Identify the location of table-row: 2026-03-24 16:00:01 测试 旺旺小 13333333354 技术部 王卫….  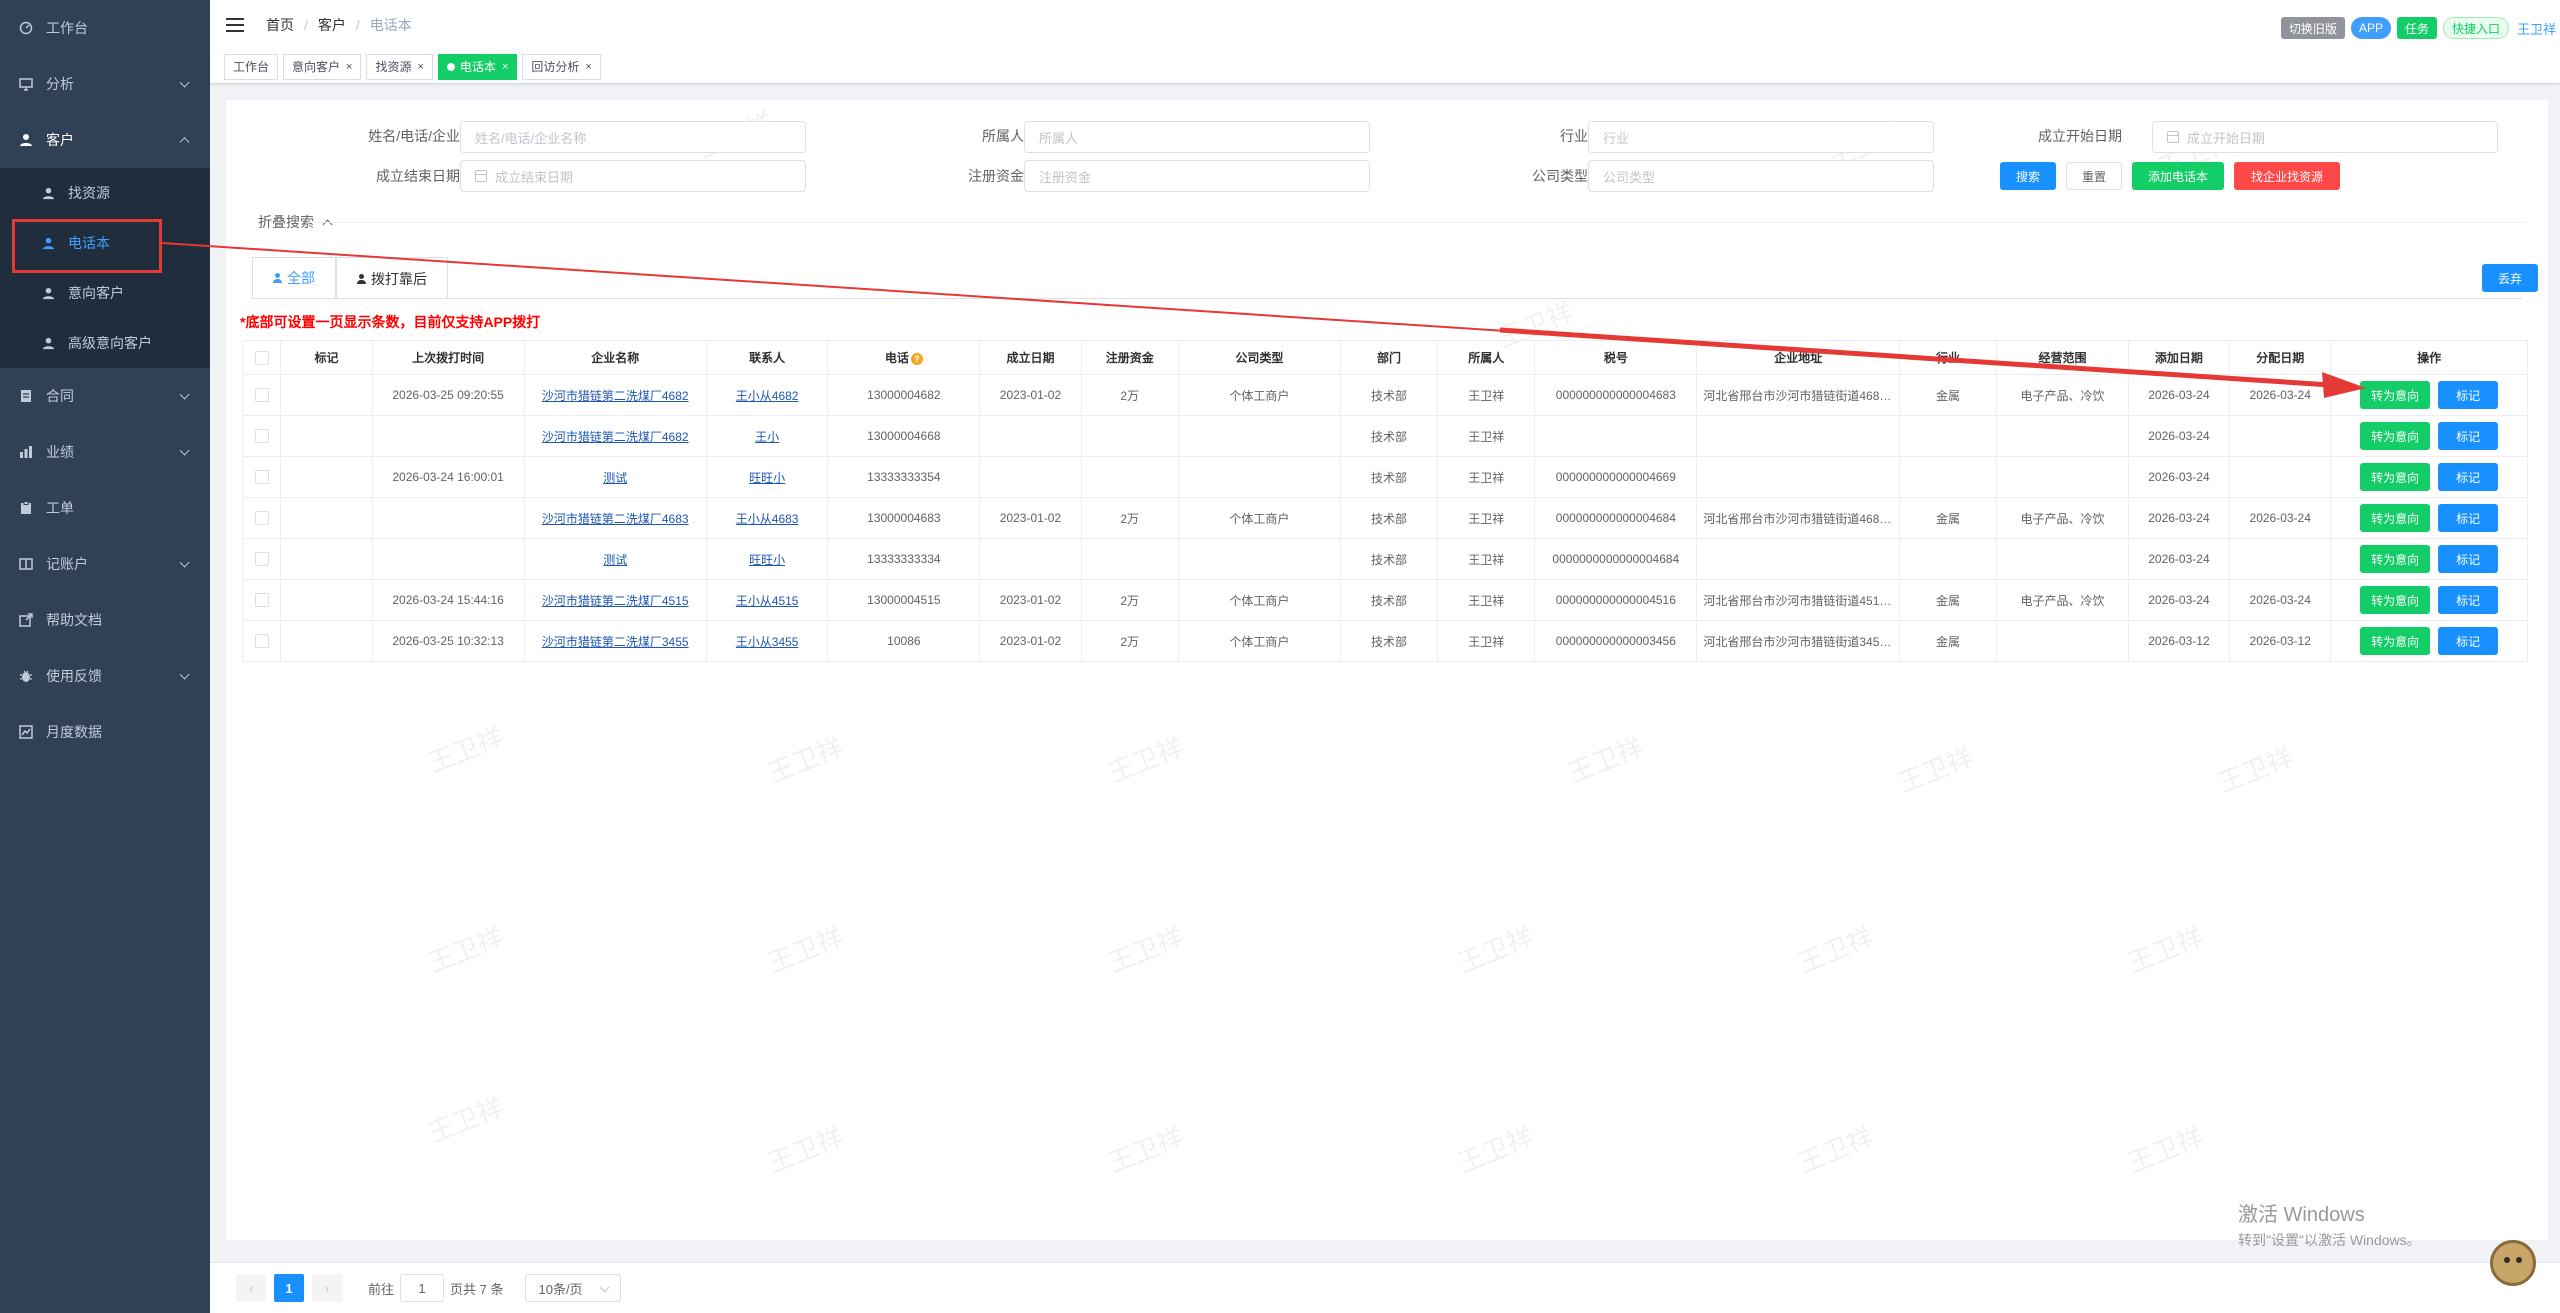
(1384, 477).